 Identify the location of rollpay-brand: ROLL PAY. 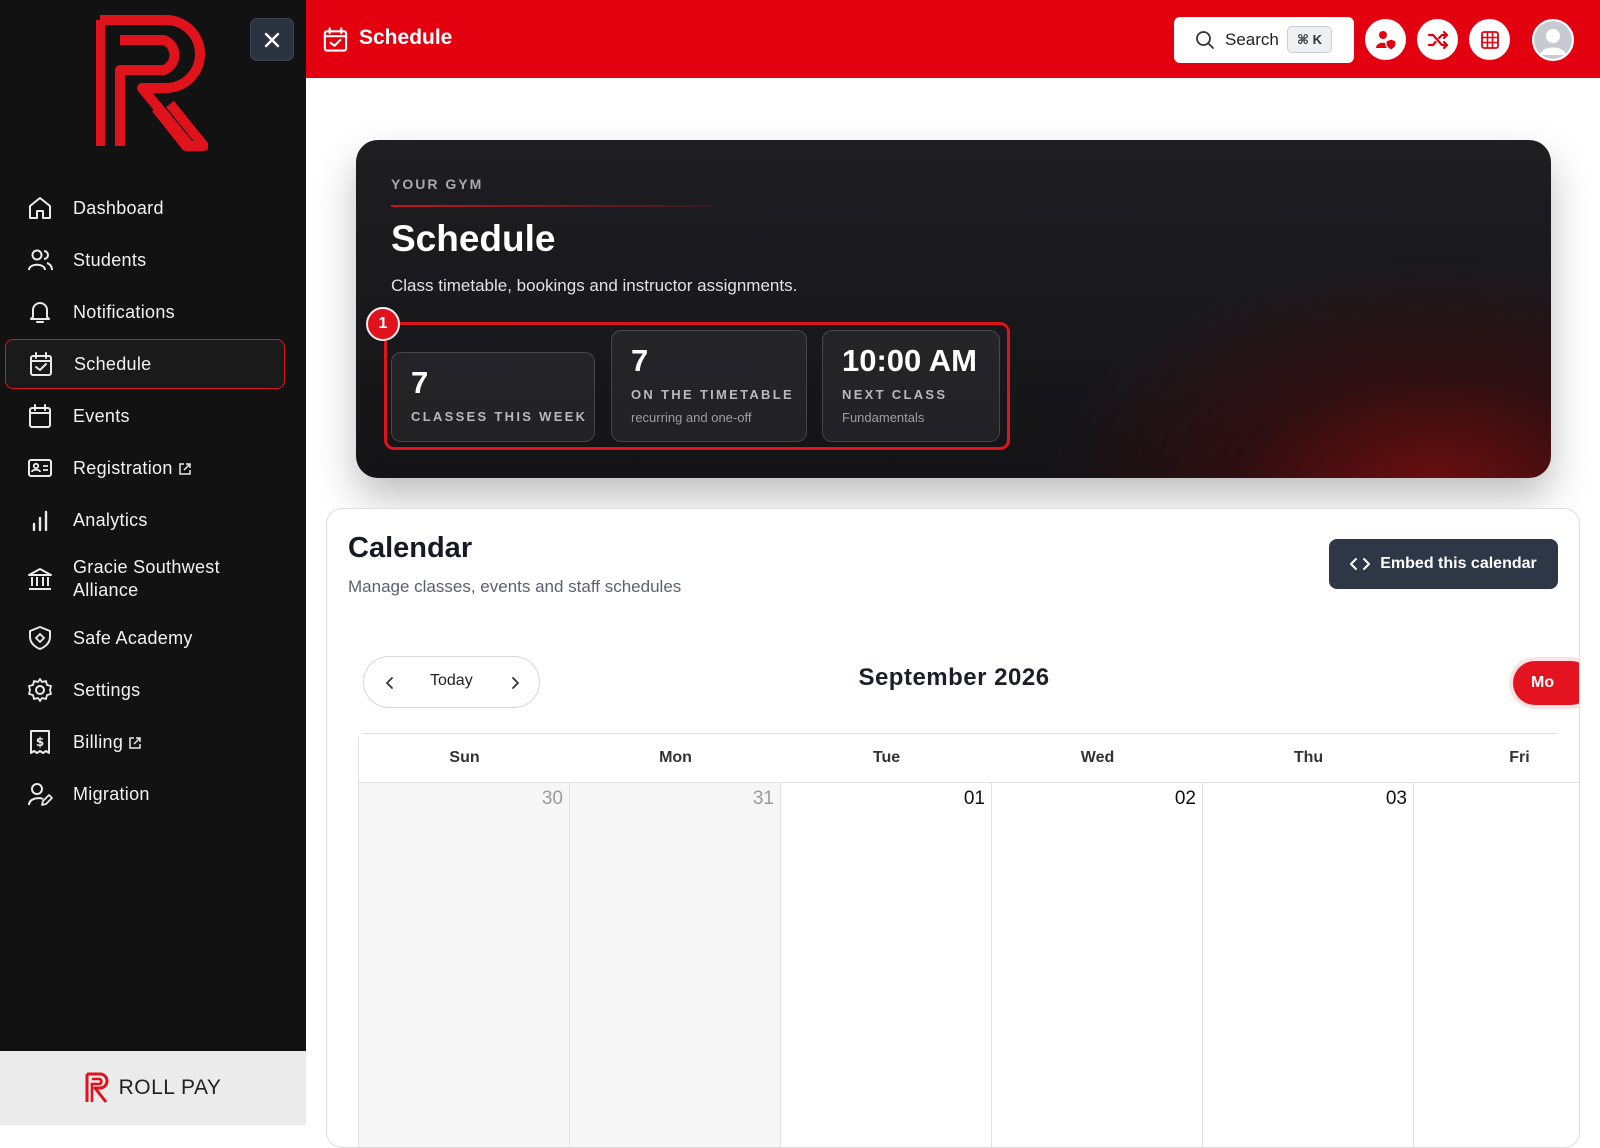
(170, 1087).